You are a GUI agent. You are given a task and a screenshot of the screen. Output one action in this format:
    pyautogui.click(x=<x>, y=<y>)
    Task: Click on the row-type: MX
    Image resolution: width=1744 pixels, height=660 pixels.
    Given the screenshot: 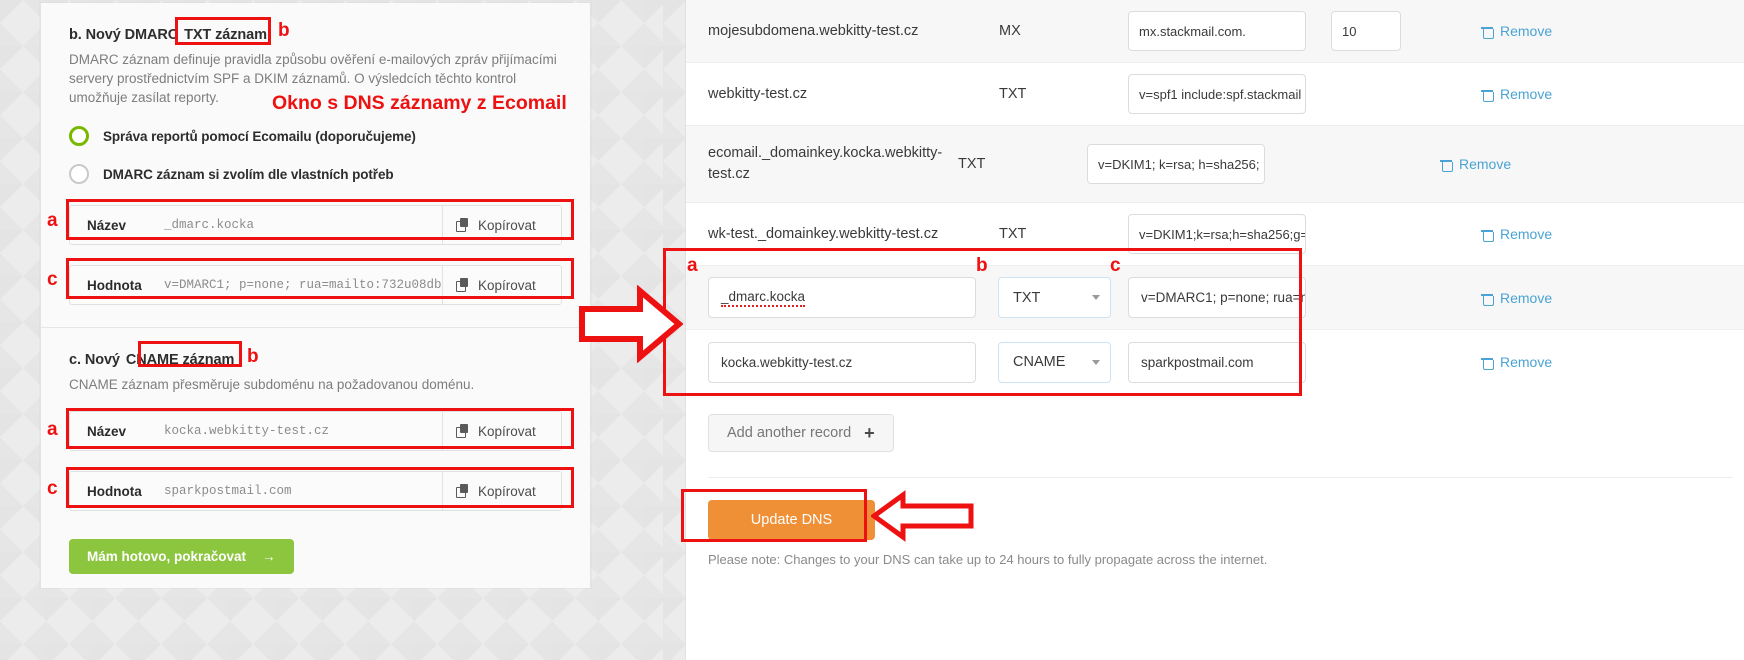 What is the action you would take?
    pyautogui.click(x=1010, y=31)
    